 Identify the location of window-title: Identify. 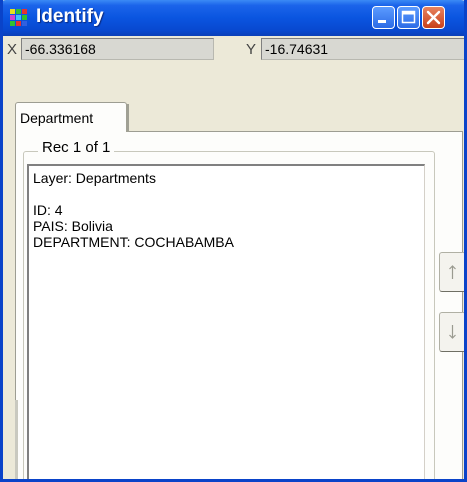
(70, 16).